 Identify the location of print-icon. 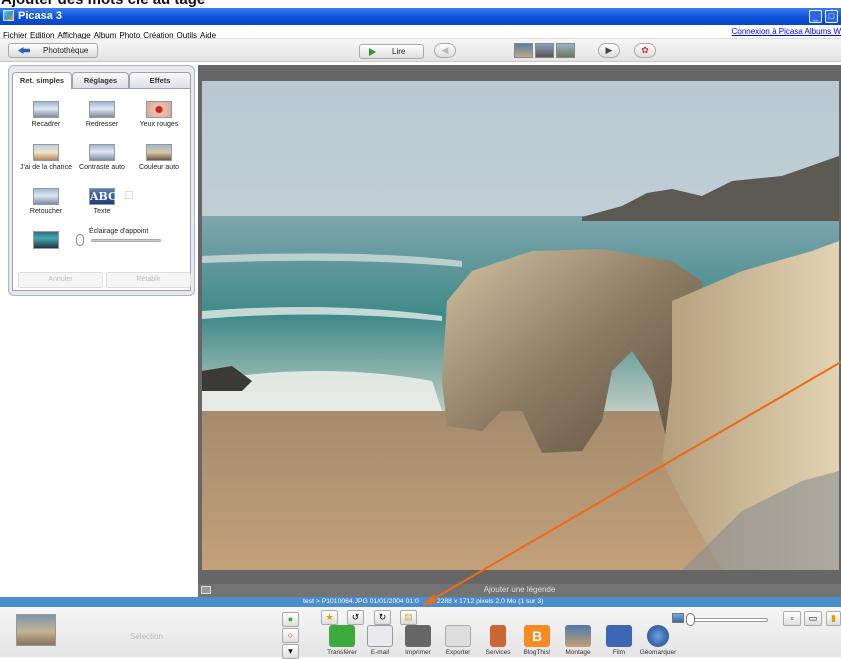
(418, 636).